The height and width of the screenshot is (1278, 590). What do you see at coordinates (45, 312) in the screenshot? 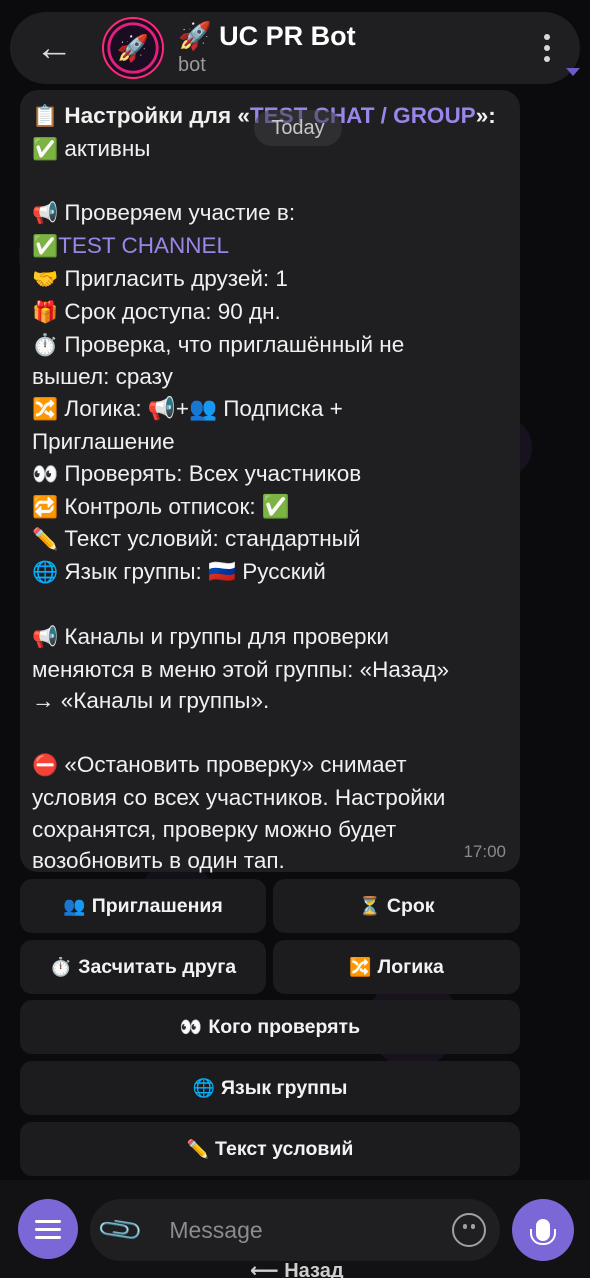
I see `gift-icon: 🎁` at bounding box center [45, 312].